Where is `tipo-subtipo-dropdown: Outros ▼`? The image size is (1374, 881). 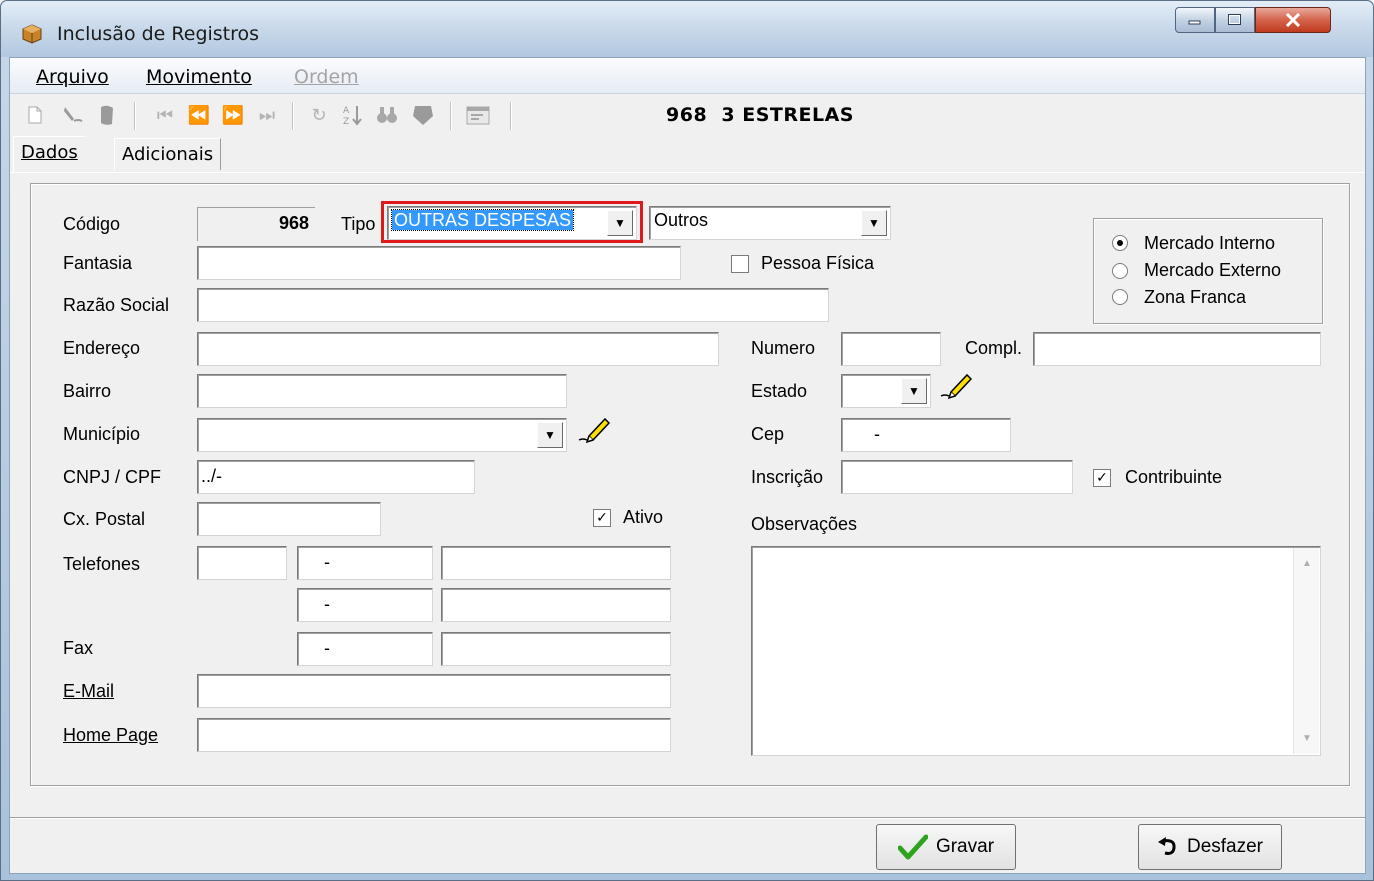
tipo-subtipo-dropdown: Outros ▼ is located at coordinates (770, 223).